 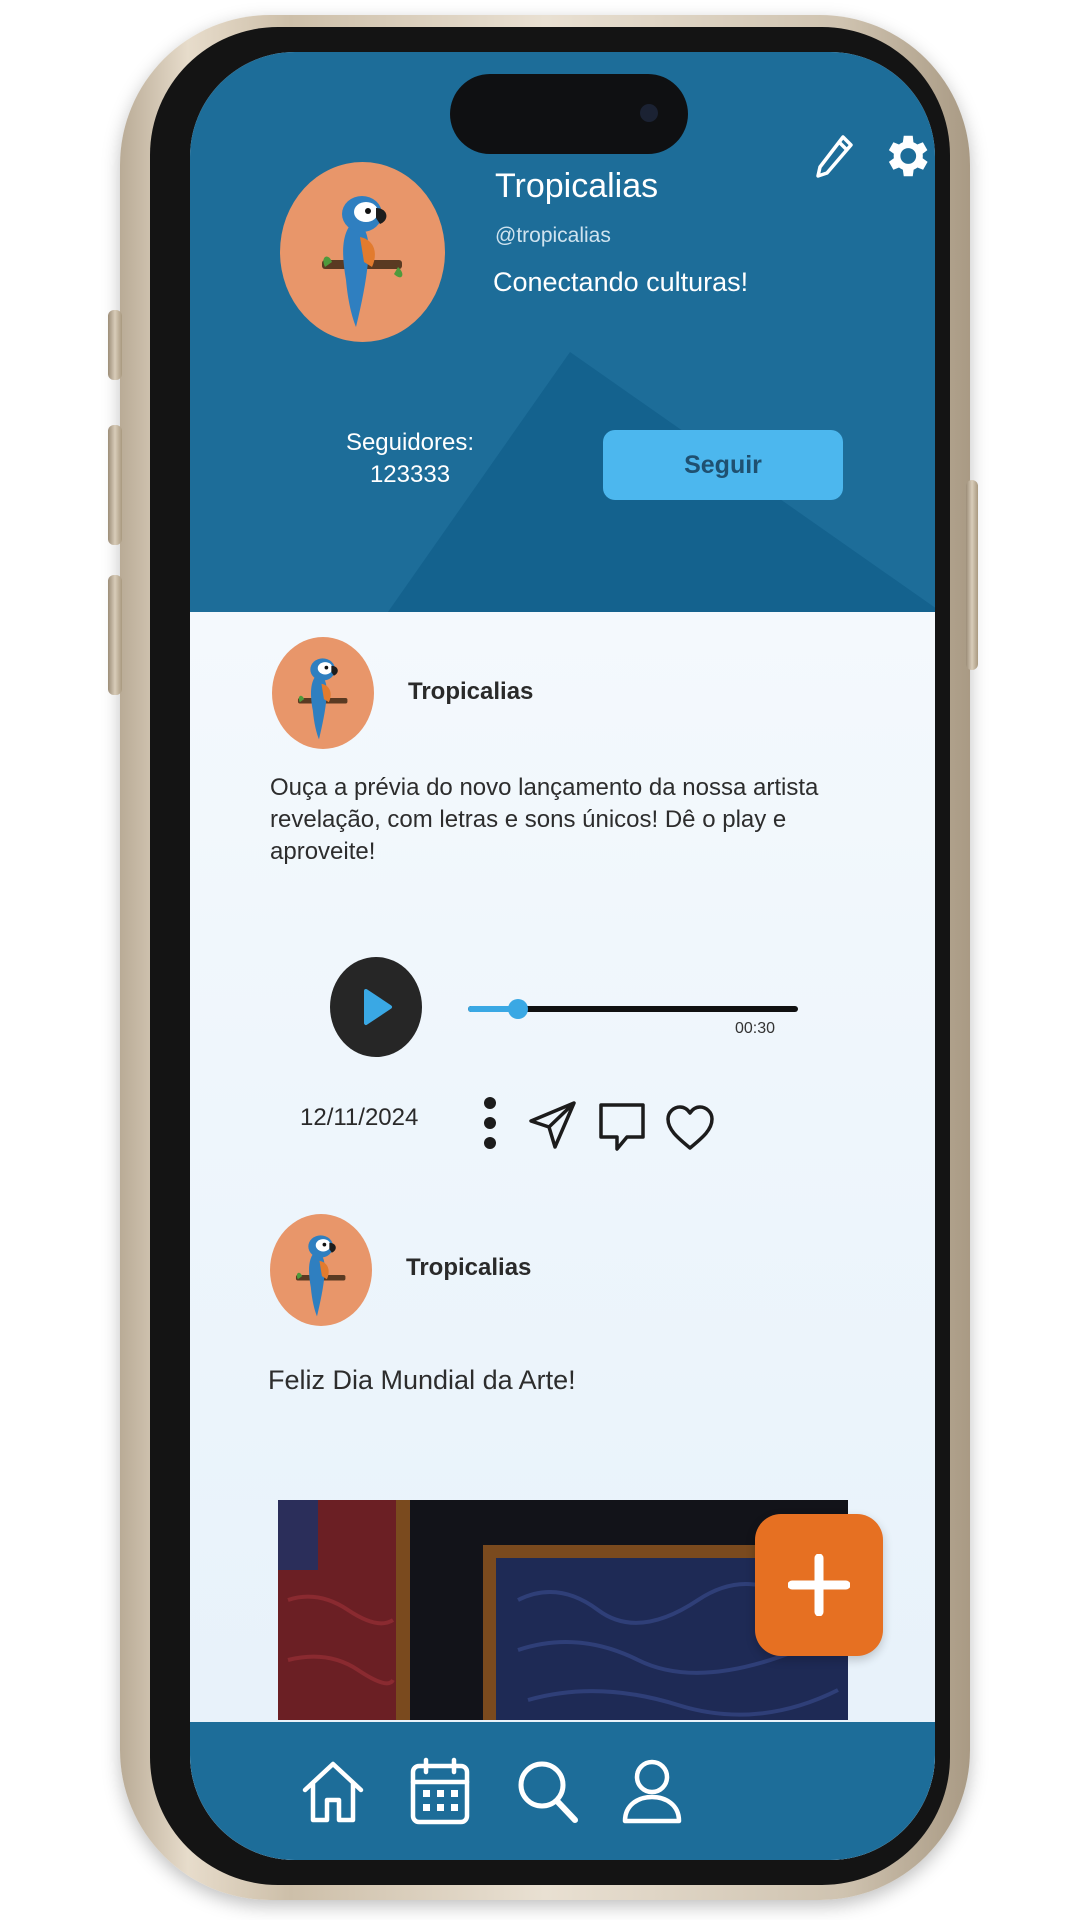 I want to click on nav-profile, so click(x=652, y=1792).